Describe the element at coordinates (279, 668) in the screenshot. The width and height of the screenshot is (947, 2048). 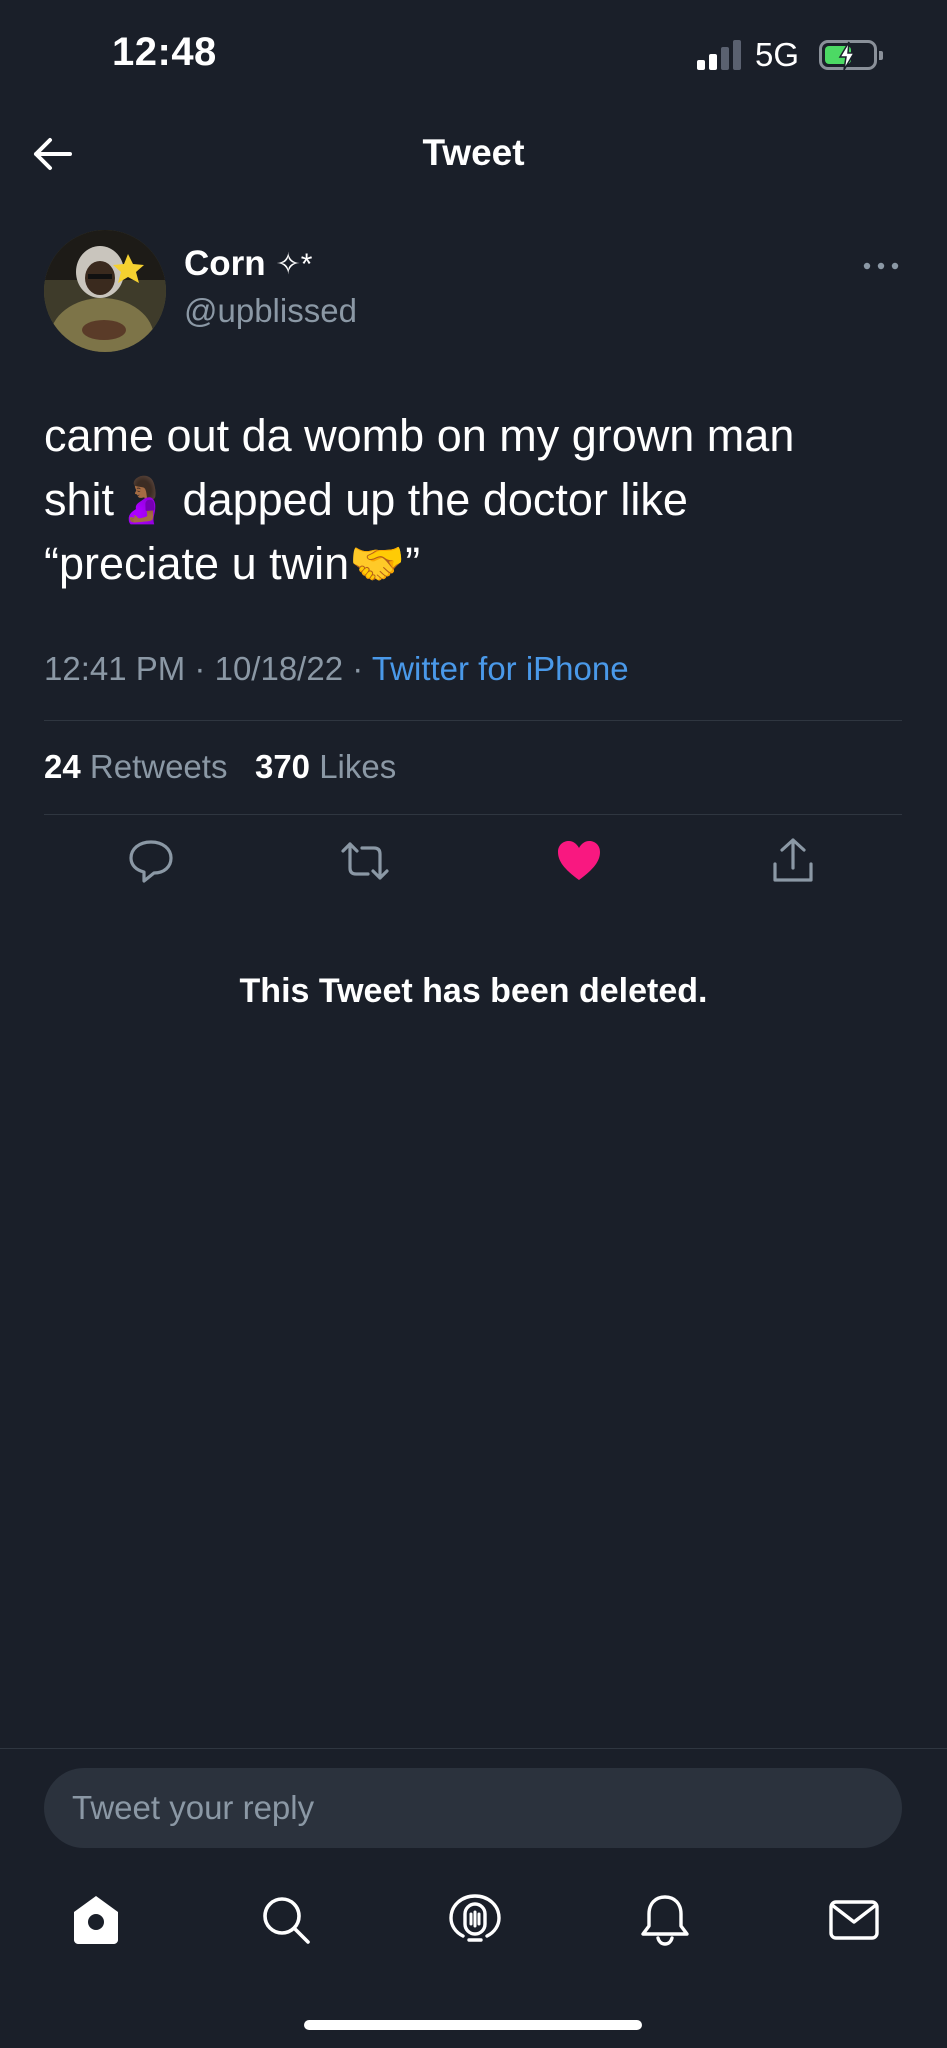
I see `tweet-date: 10/18/22` at that location.